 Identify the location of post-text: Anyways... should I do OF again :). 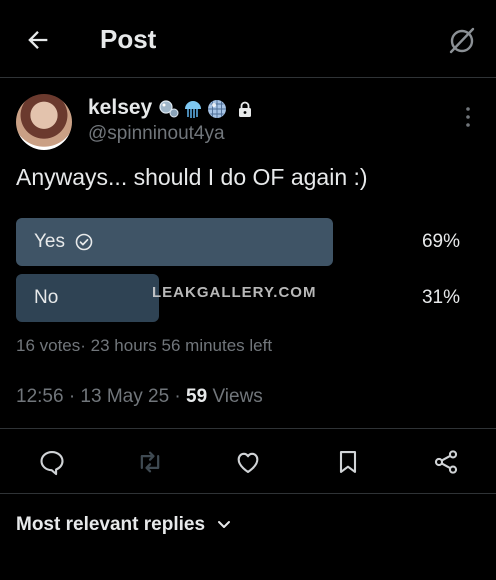
(192, 177).